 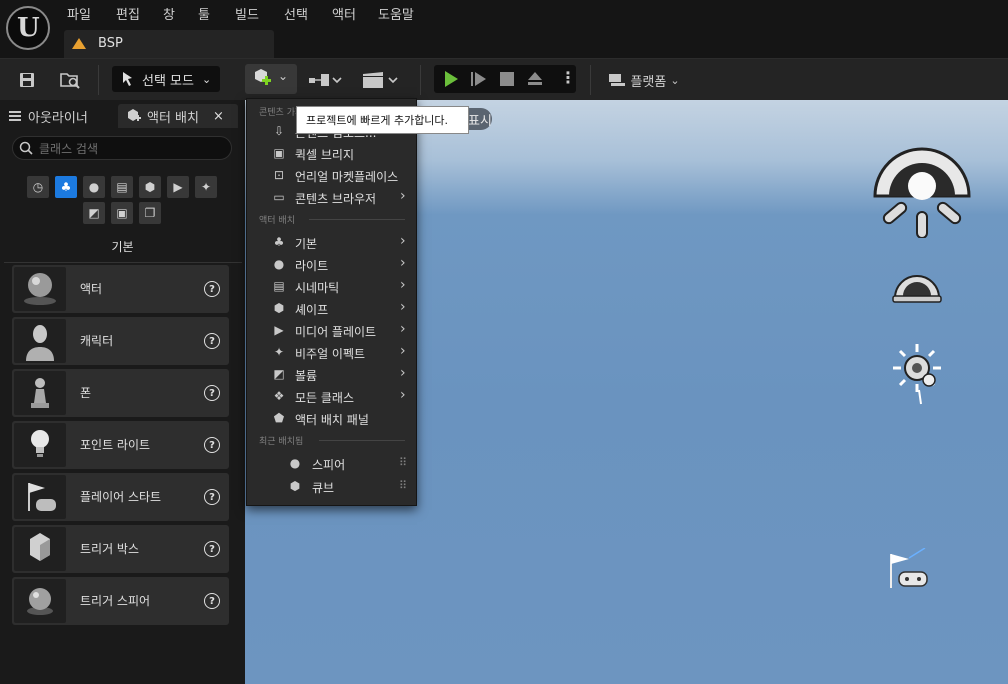 I want to click on browse-button, so click(x=70, y=80).